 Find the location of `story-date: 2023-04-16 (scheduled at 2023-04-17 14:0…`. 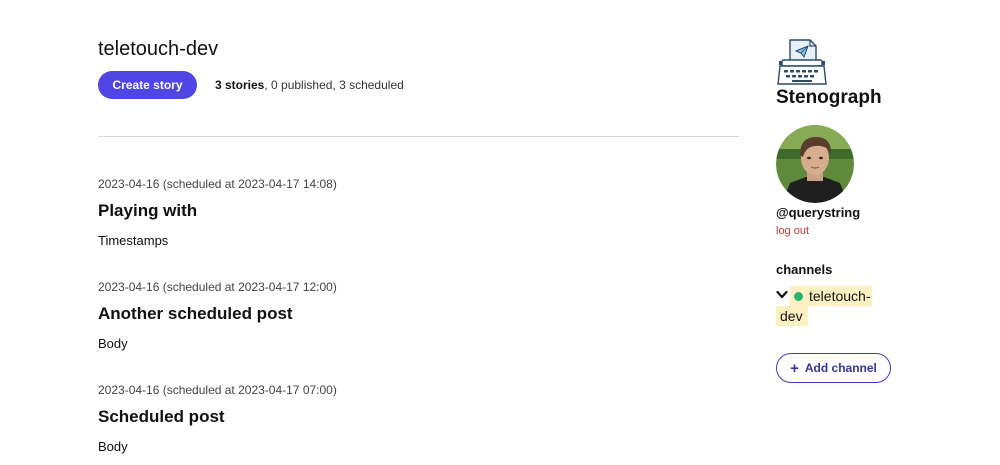

story-date: 2023-04-16 (scheduled at 2023-04-17 14:0… is located at coordinates (217, 184).